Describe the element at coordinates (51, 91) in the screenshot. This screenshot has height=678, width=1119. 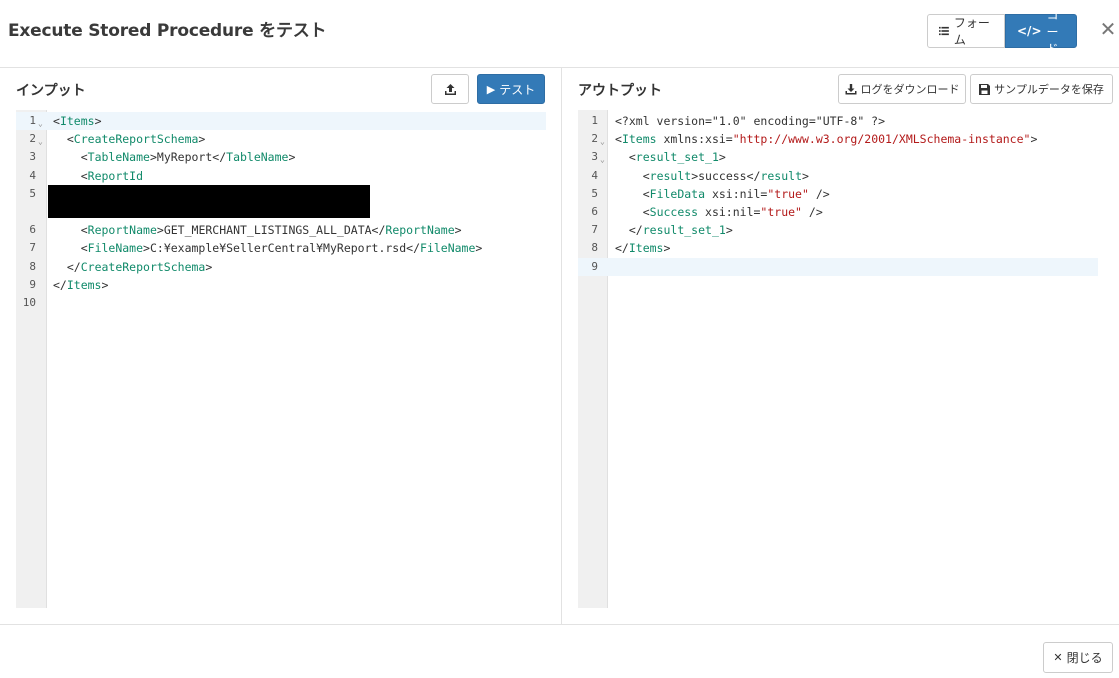
I see `input-panel-title: インプット` at that location.